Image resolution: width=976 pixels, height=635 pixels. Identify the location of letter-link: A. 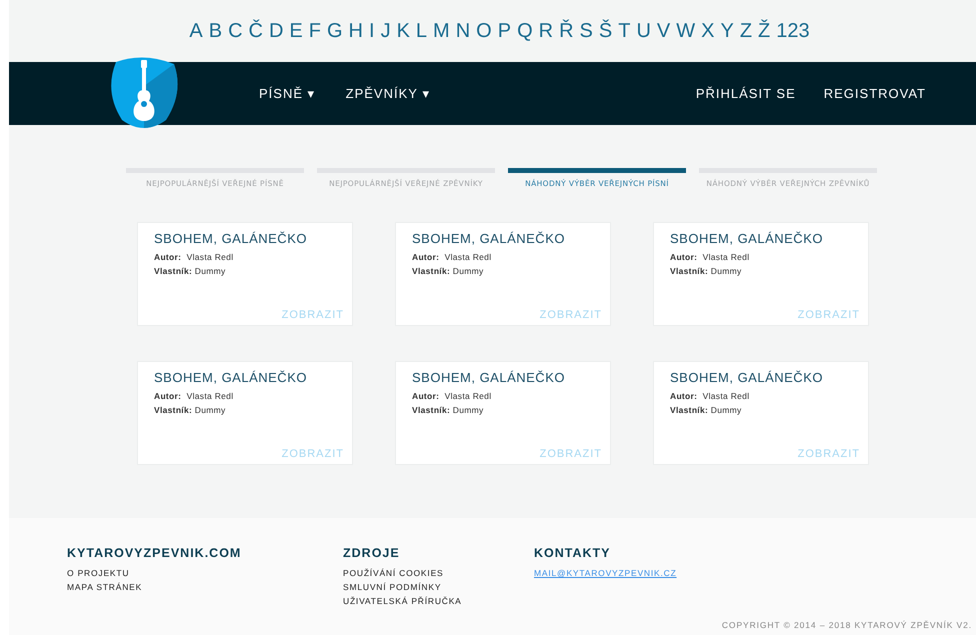
(196, 31).